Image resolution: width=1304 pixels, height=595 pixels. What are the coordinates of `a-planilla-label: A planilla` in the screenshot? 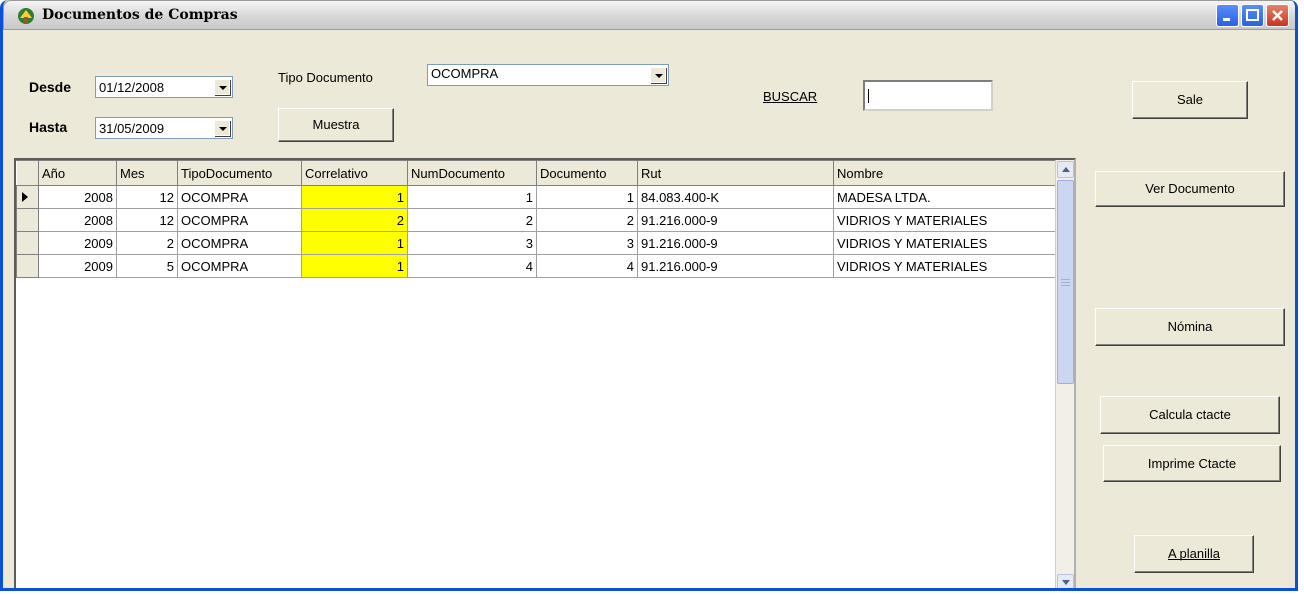 It's located at (1194, 553).